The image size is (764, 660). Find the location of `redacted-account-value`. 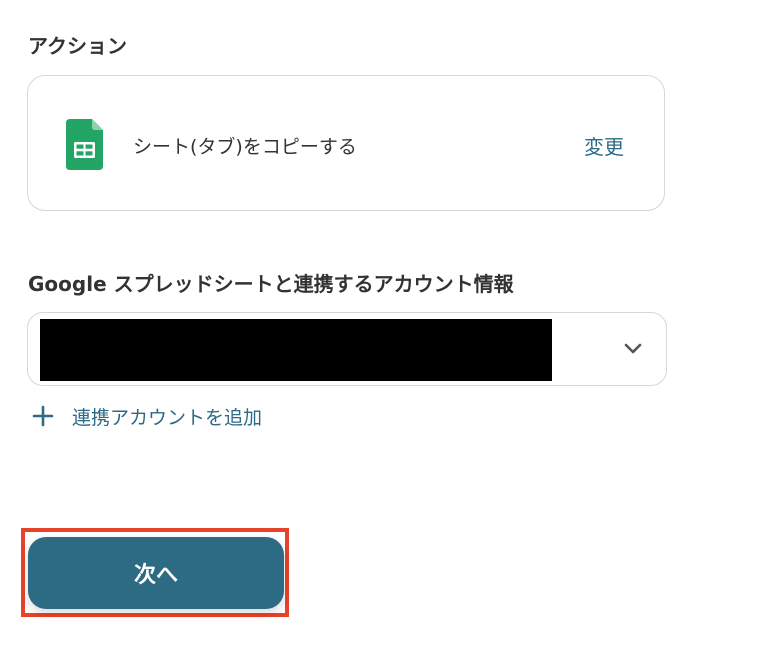

redacted-account-value is located at coordinates (296, 350).